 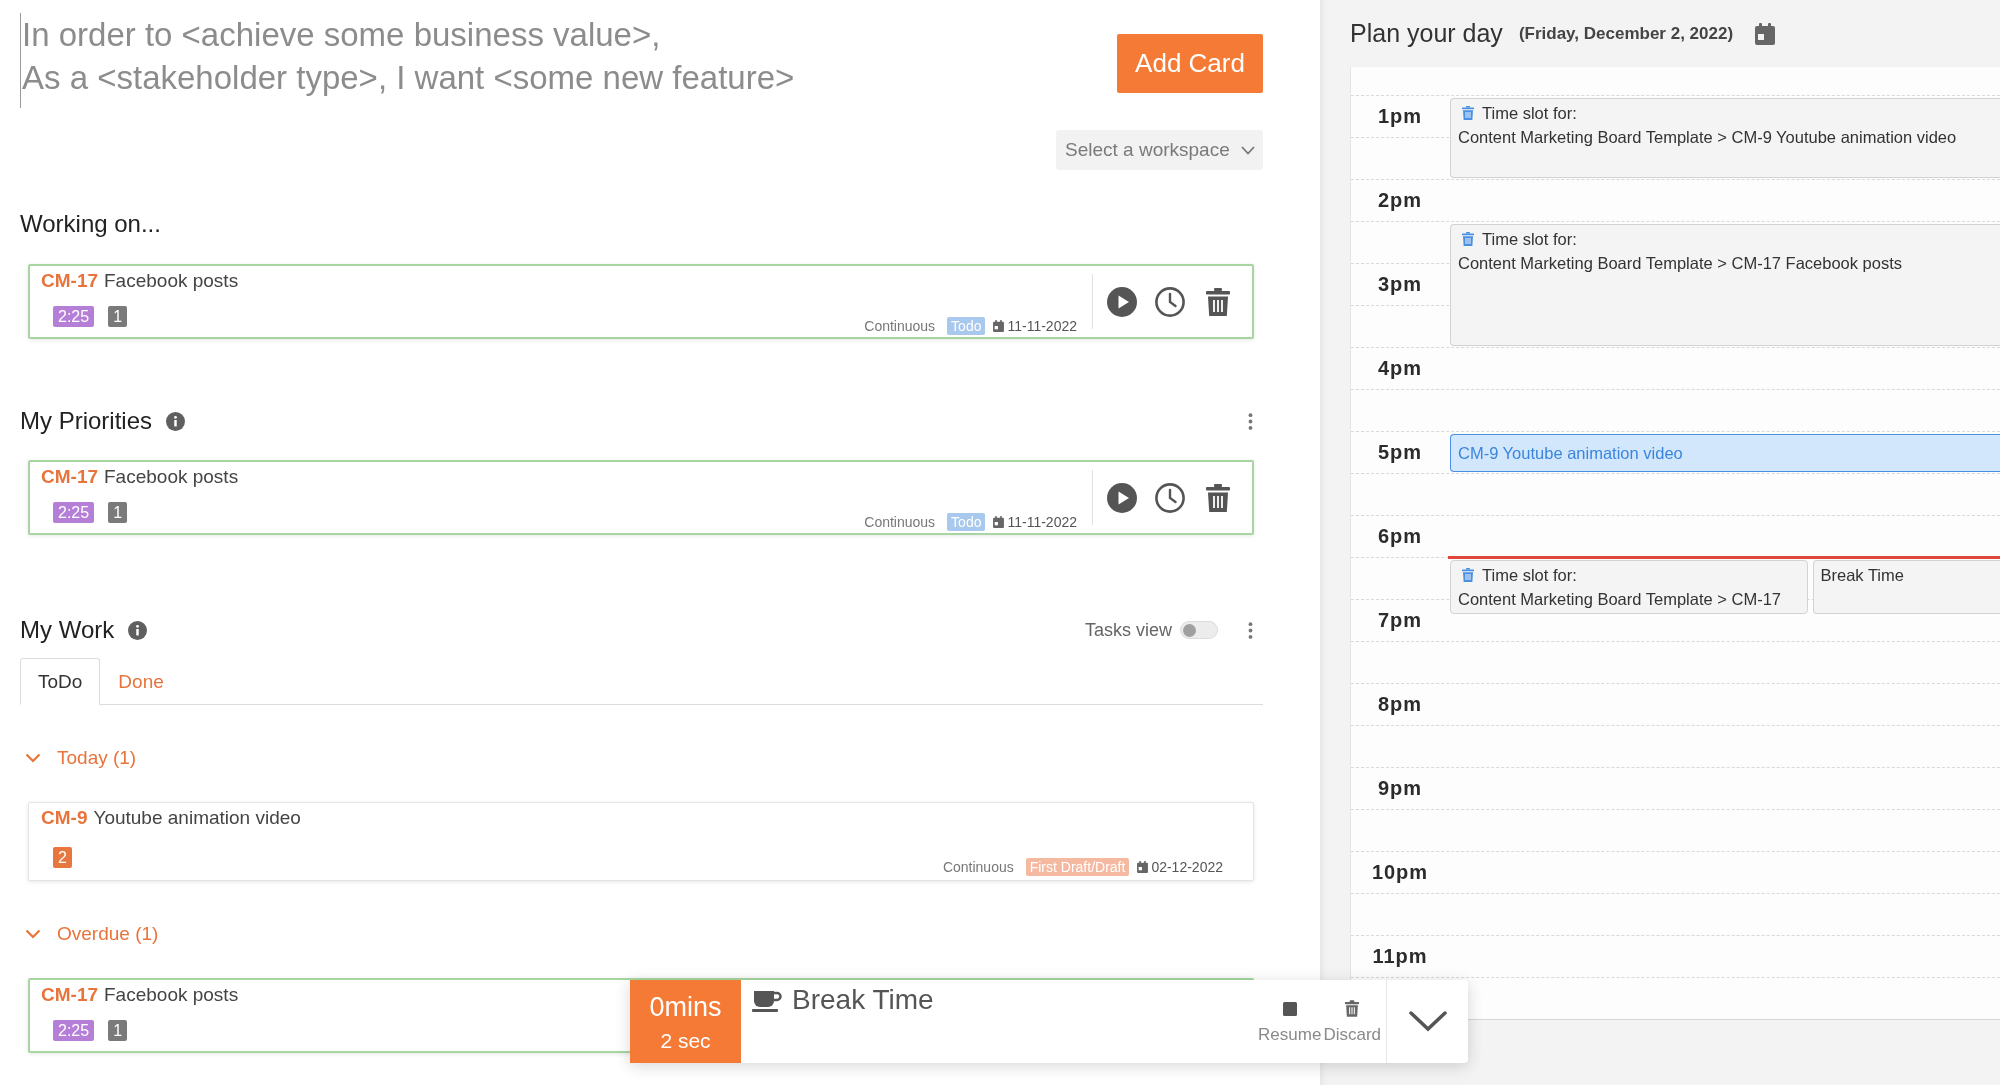 I want to click on hour-label: 11pm, so click(x=1400, y=956).